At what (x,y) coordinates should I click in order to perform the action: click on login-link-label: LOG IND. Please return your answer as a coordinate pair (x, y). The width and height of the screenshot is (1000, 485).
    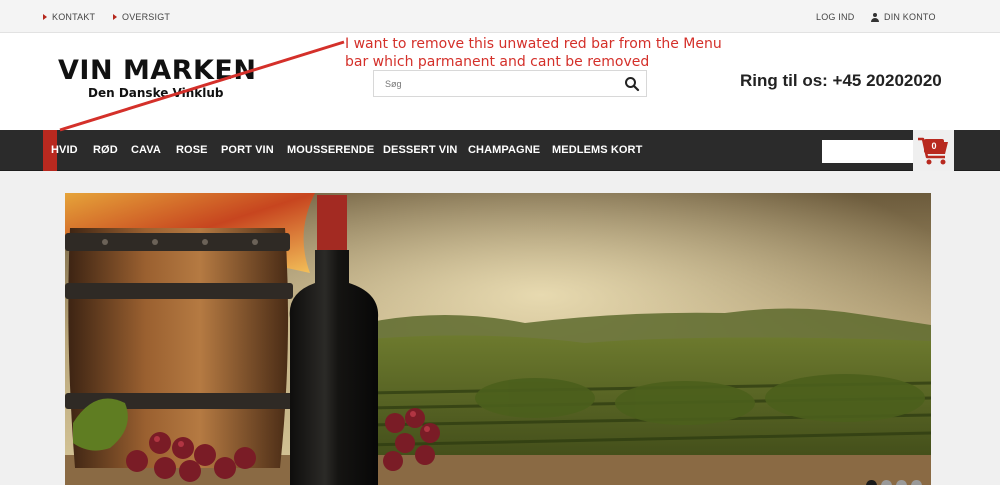
    Looking at the image, I should click on (835, 17).